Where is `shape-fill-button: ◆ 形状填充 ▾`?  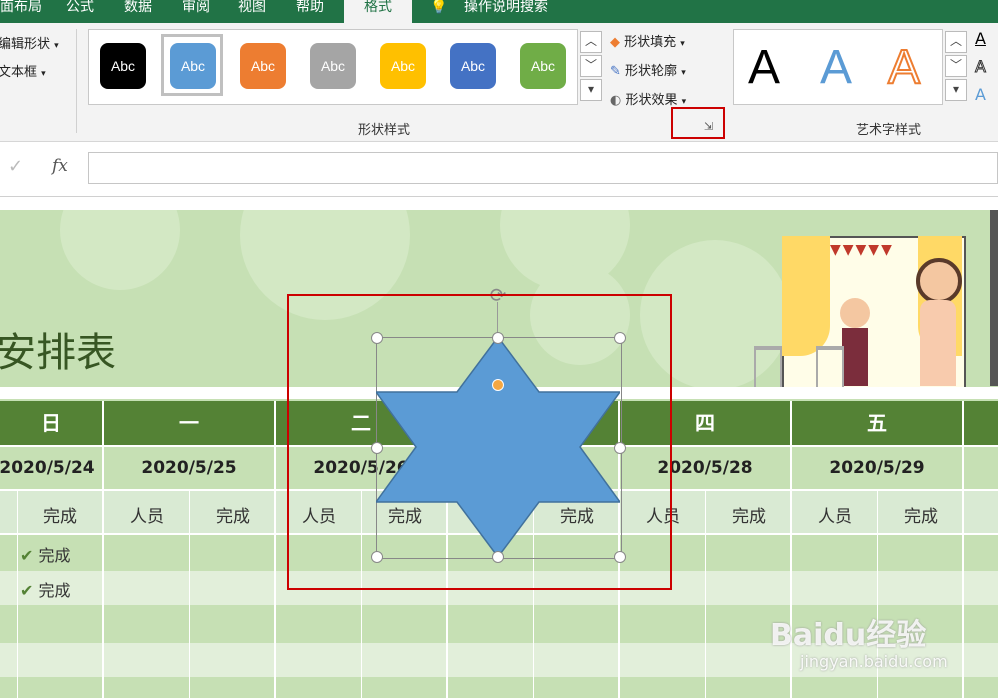
shape-fill-button: ◆ 形状填充 ▾ is located at coordinates (647, 40).